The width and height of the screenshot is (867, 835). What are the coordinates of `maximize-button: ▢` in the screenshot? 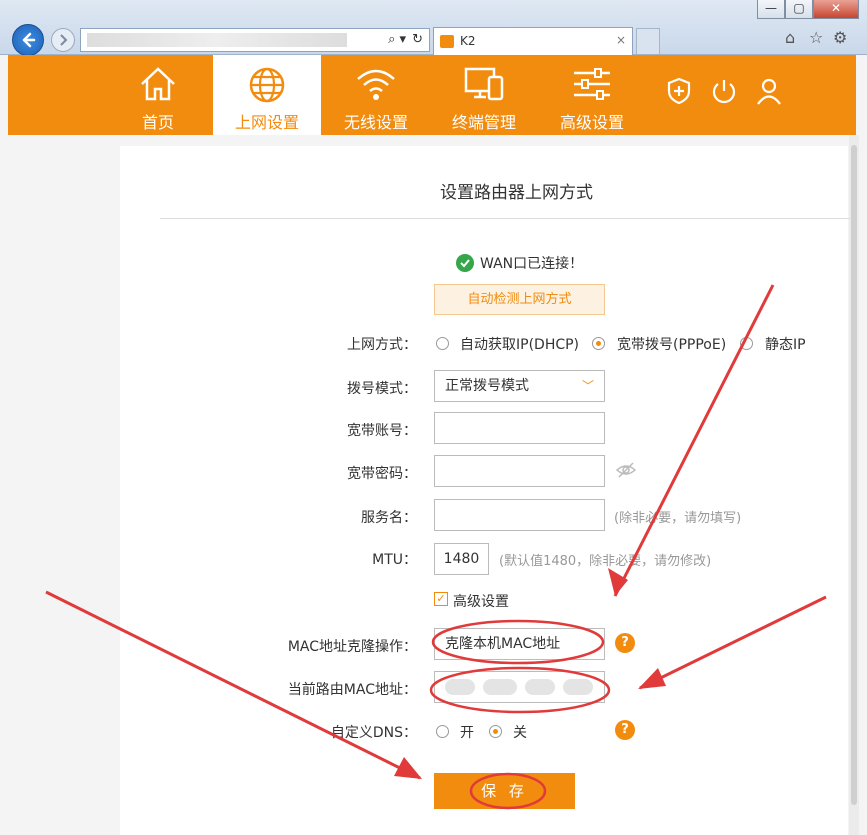 It's located at (799, 9).